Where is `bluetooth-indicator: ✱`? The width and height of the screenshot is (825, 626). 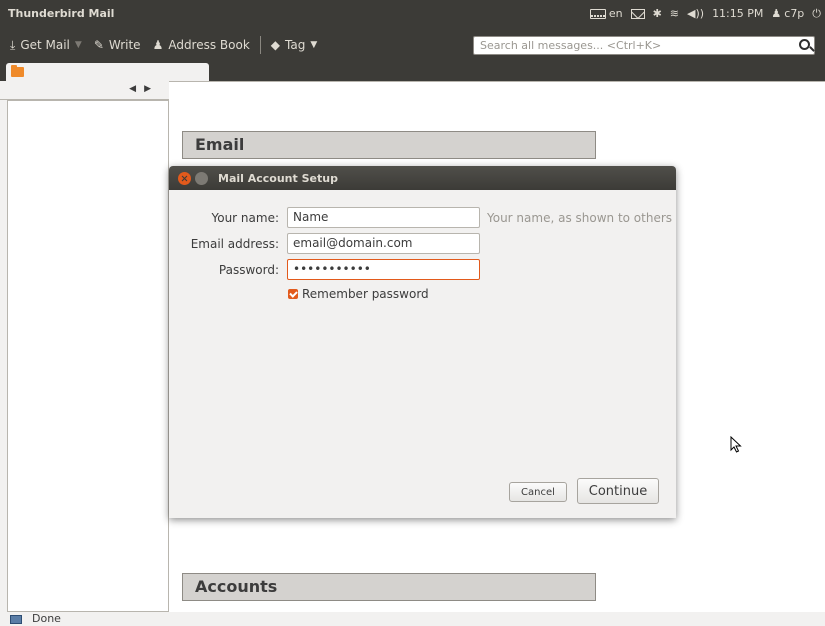
bluetooth-indicator: ✱ is located at coordinates (657, 13).